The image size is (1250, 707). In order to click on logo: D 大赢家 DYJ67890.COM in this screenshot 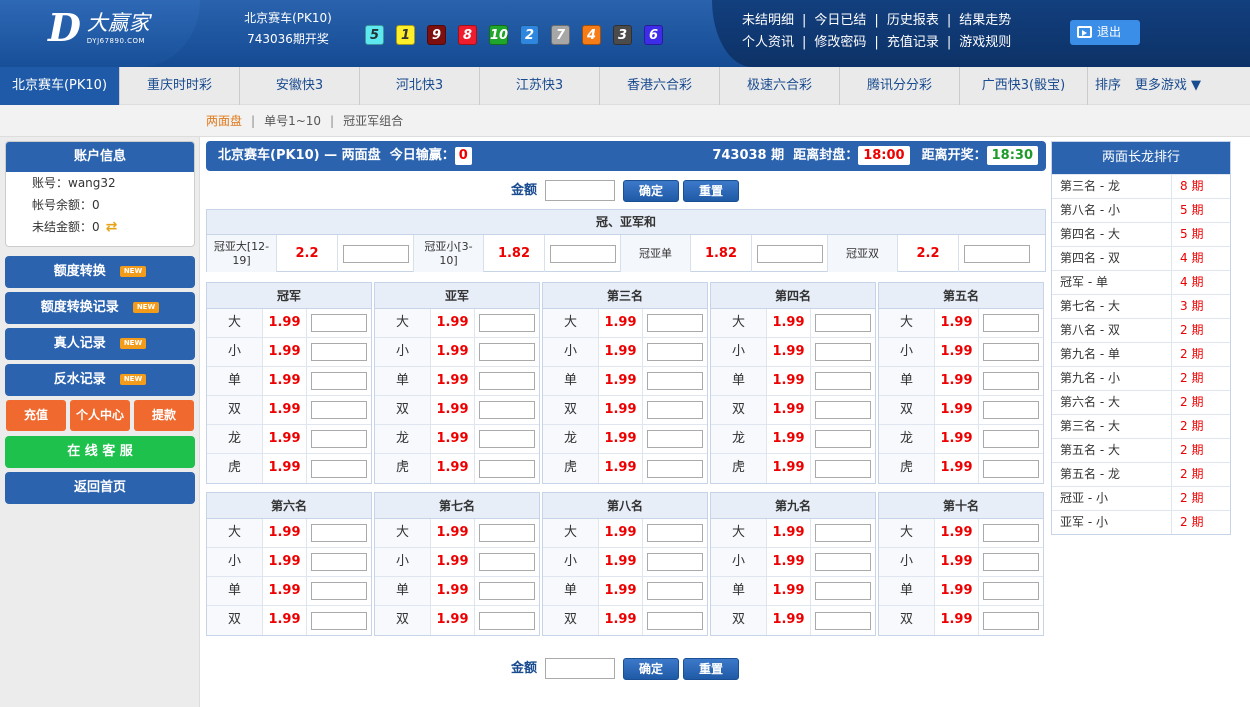, I will do `click(100, 33)`.